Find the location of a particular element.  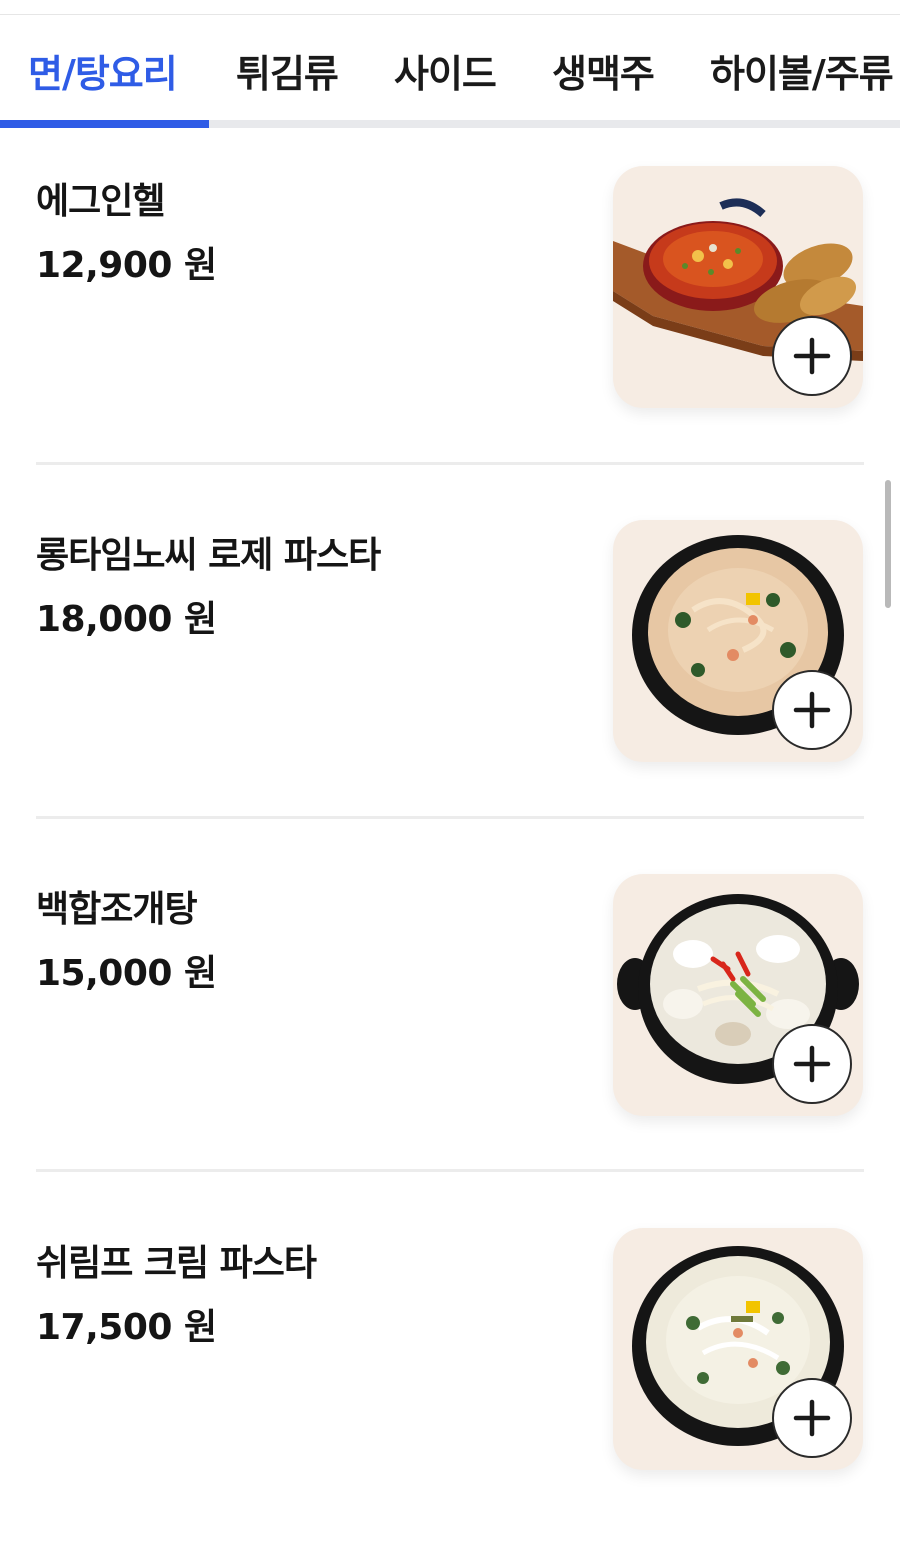

menu-item-name: 쉬림프 크림 파스타 is located at coordinates (176, 1263).